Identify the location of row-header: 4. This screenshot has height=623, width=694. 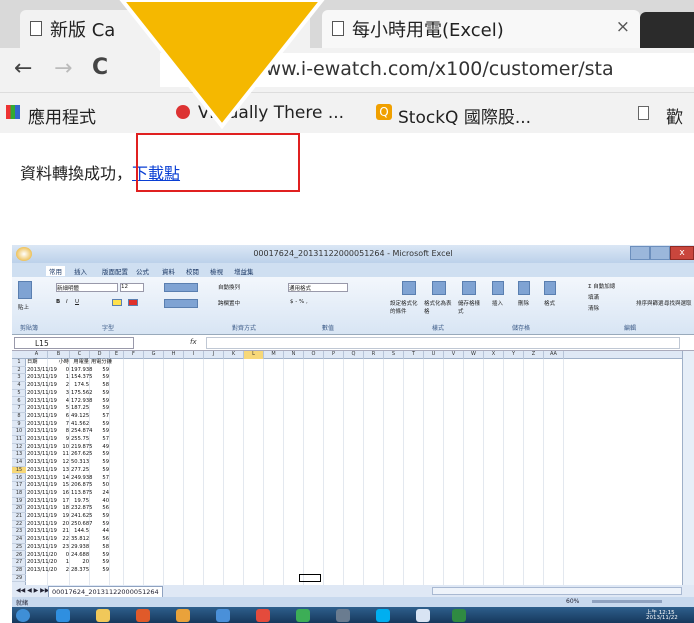
(19, 386).